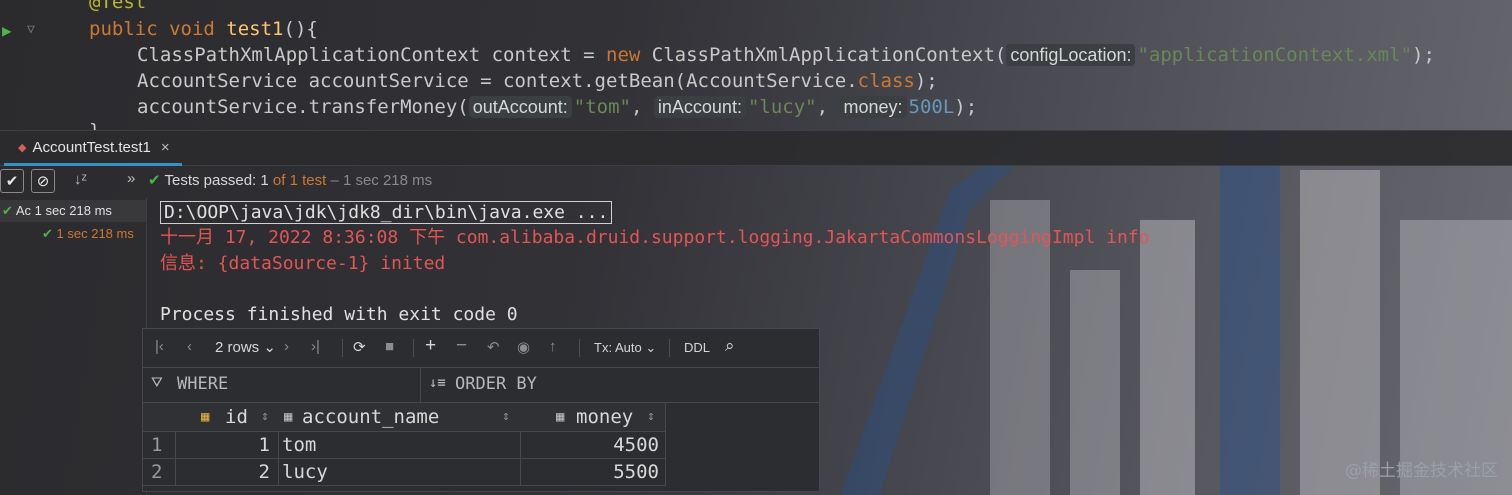 This screenshot has width=1512, height=495. I want to click on table-cell-account-name: lucy, so click(399, 472).